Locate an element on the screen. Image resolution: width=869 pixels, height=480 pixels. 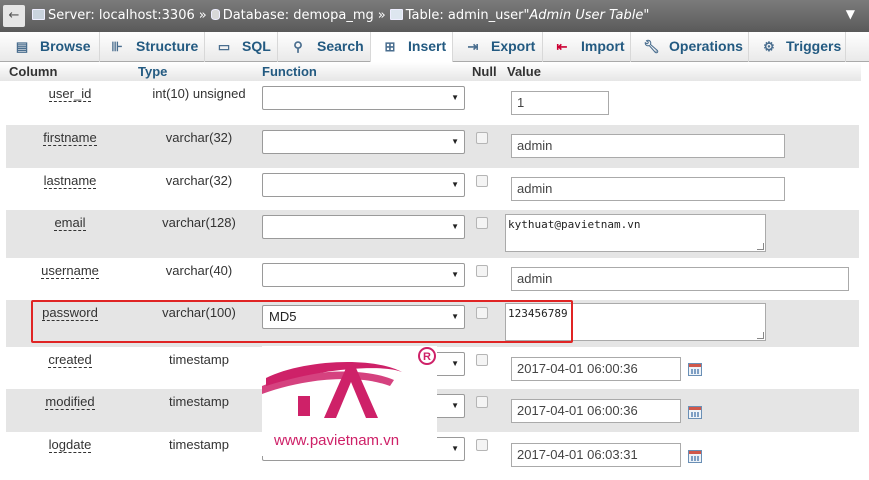
value-input: 1 is located at coordinates (560, 103).